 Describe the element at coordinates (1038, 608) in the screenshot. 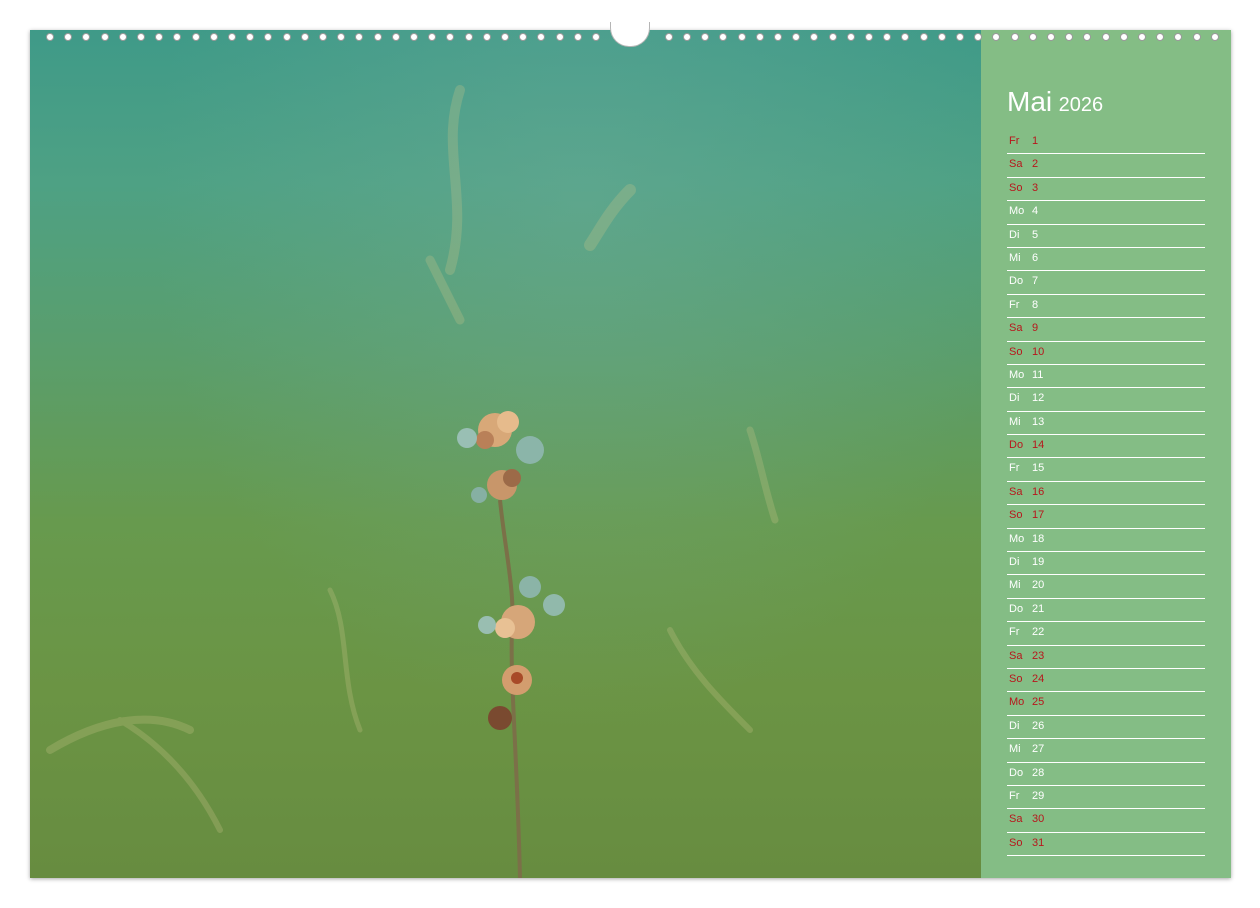

I see `day-number: 21` at that location.